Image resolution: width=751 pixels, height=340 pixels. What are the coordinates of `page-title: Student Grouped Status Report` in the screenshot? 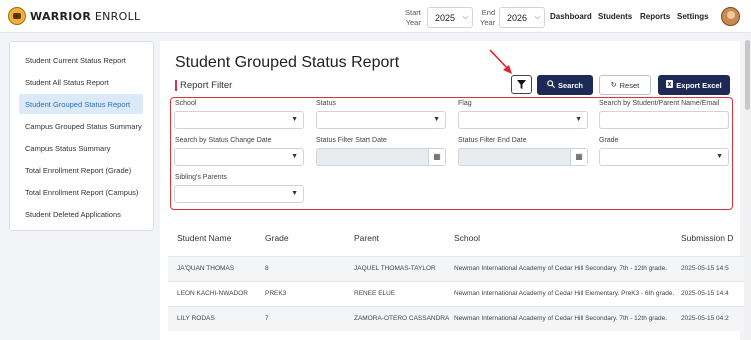 It's located at (287, 62).